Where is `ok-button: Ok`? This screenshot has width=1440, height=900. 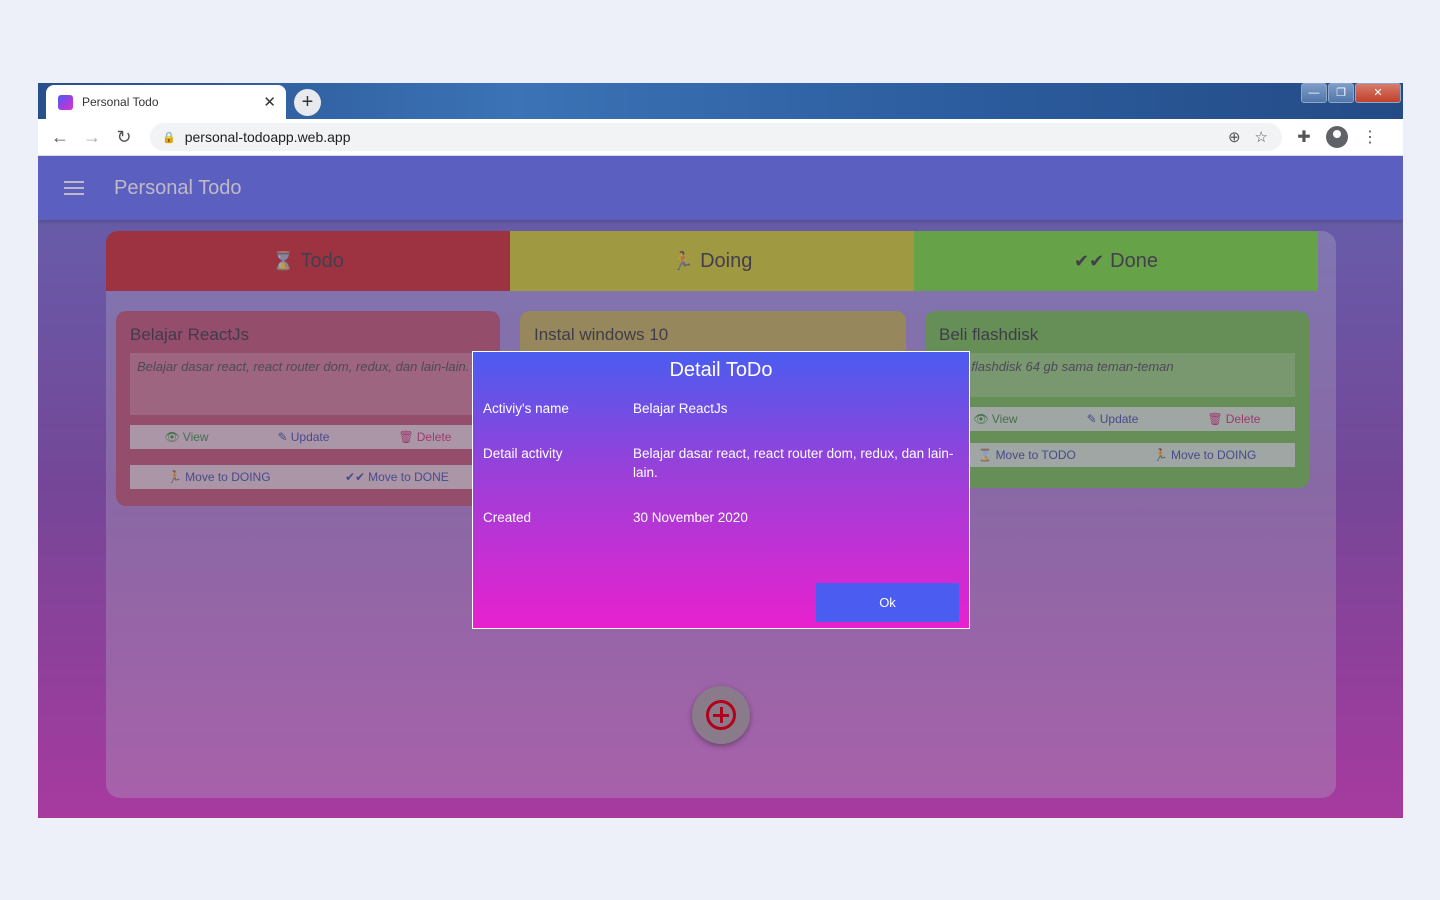 ok-button: Ok is located at coordinates (887, 602).